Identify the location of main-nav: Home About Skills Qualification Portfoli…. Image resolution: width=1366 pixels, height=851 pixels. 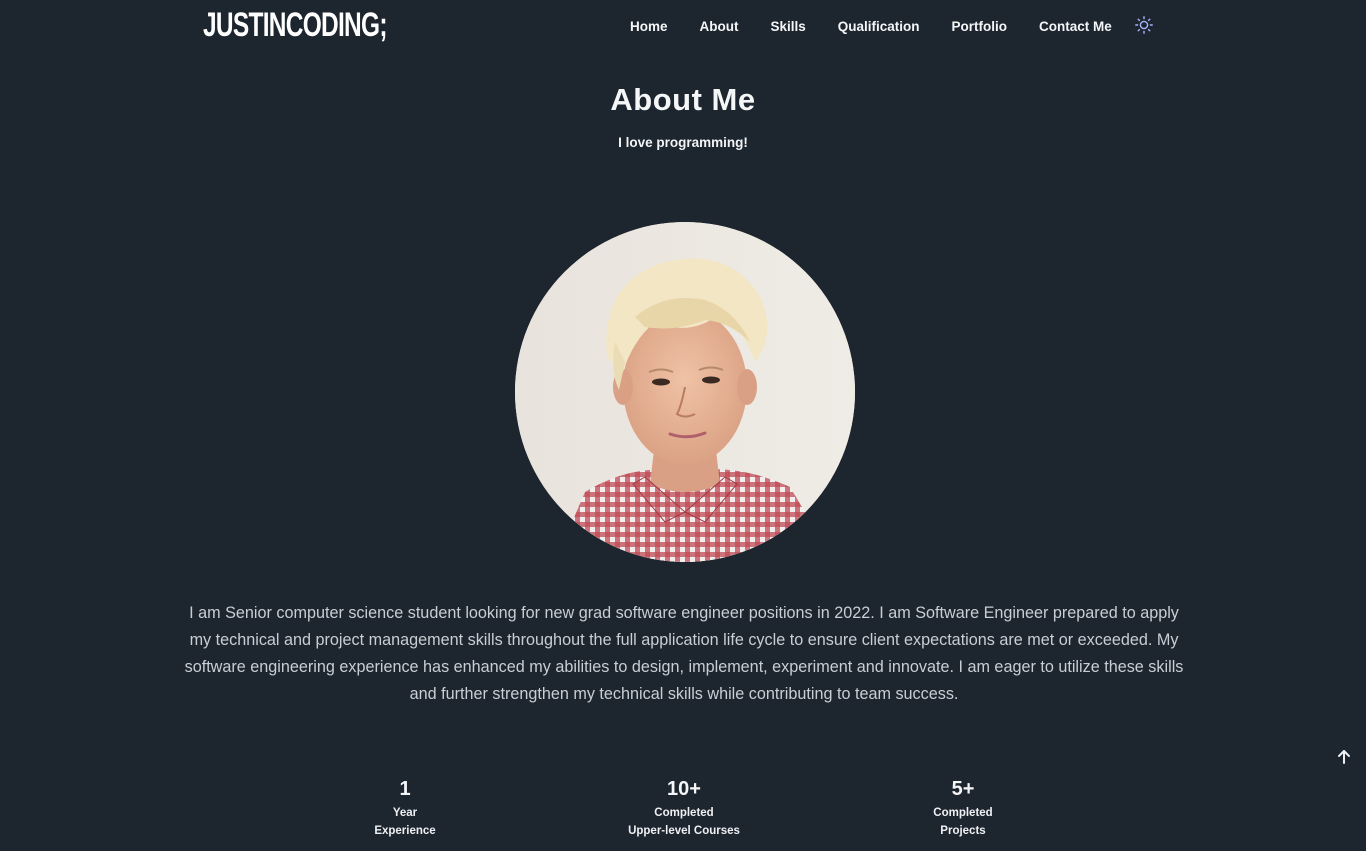
(887, 27).